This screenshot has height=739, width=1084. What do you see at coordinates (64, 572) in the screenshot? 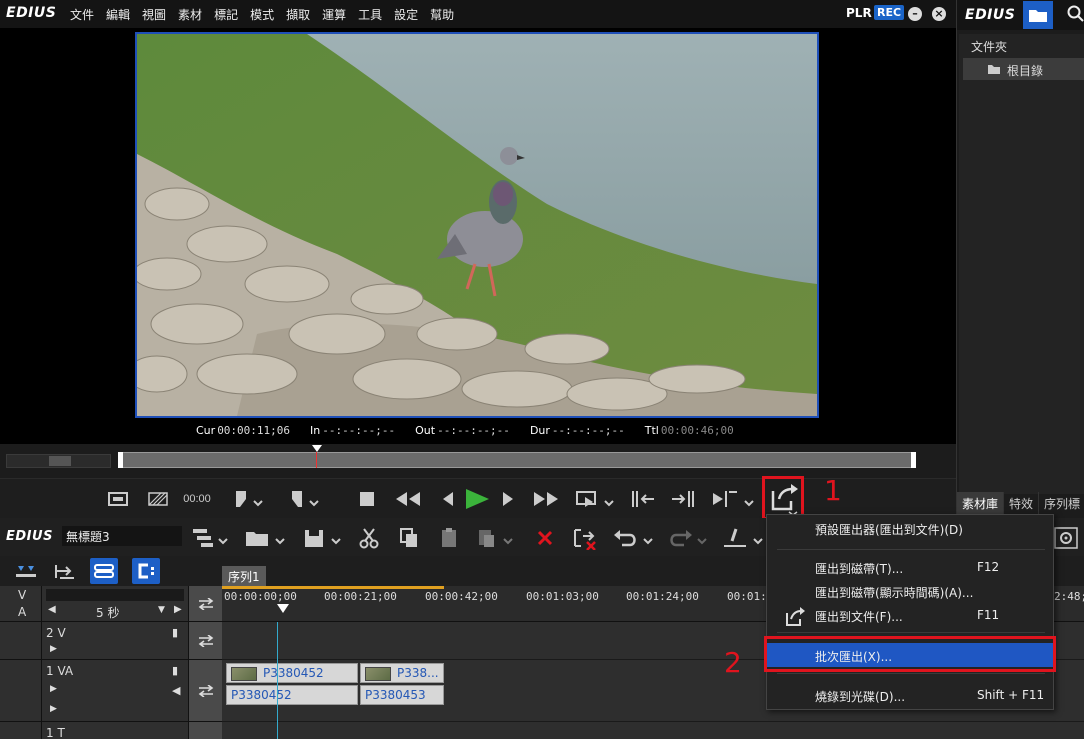
I see `sync-mode-icon` at bounding box center [64, 572].